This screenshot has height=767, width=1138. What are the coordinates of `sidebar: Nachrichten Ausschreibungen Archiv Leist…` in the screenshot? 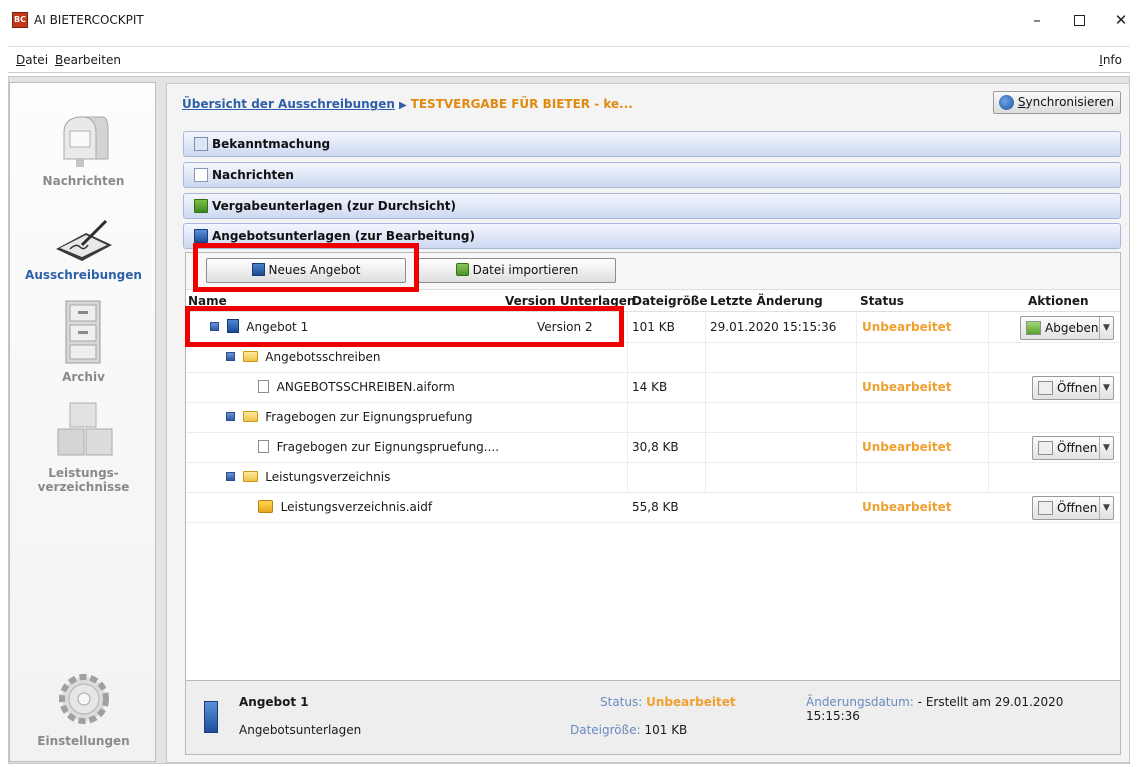 It's located at (82, 422).